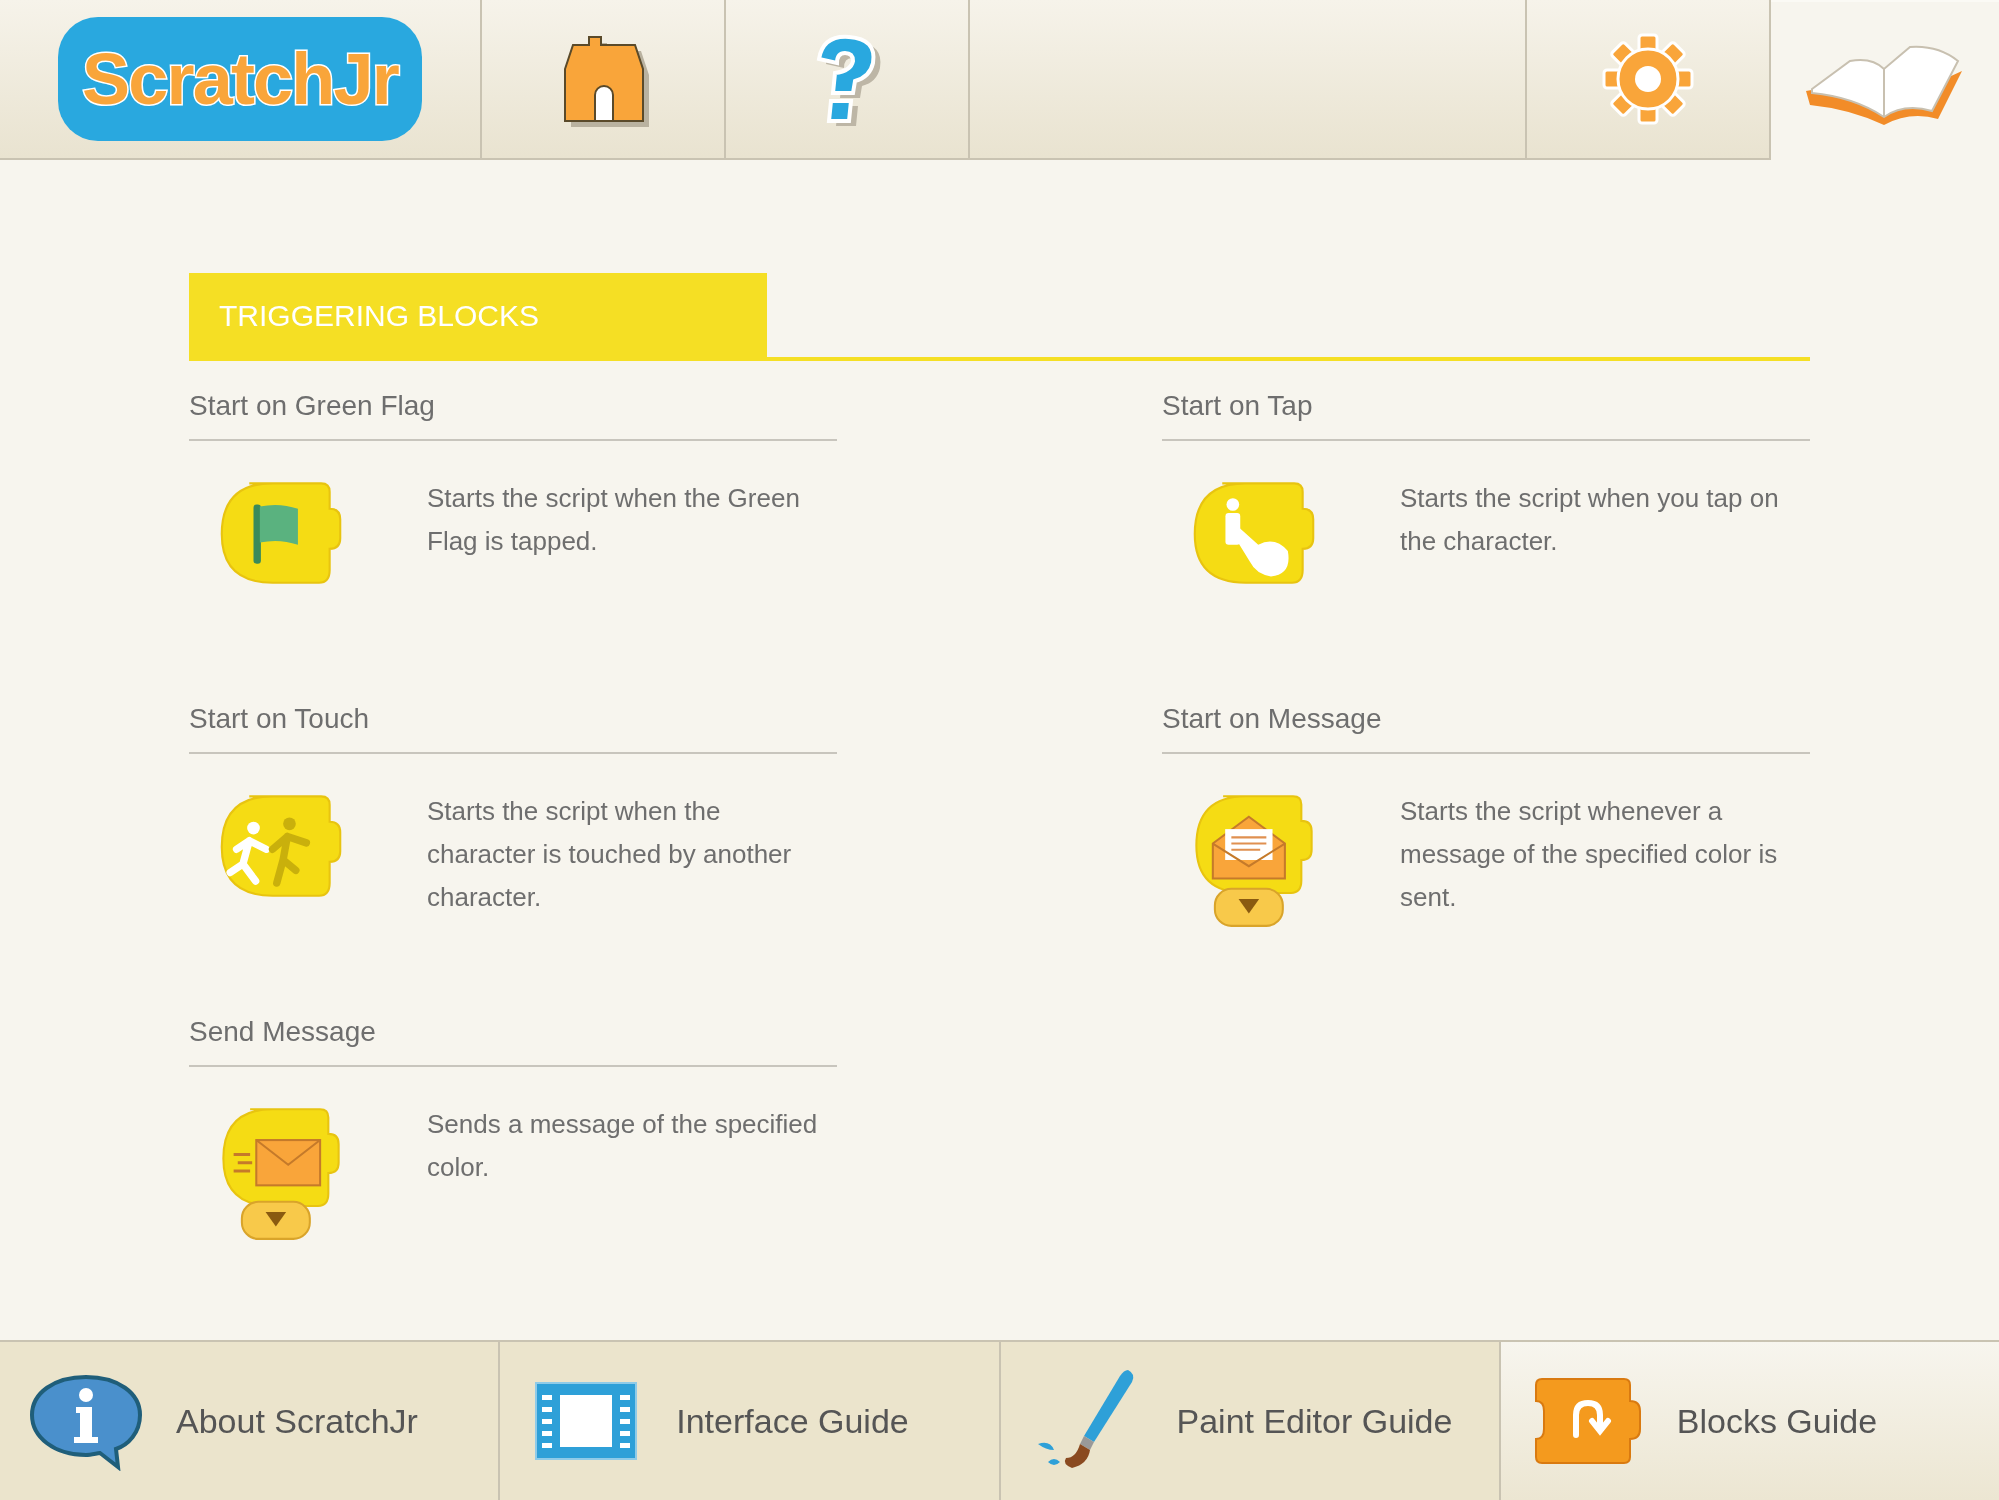 Image resolution: width=1999 pixels, height=1500 pixels. Describe the element at coordinates (513, 1039) in the screenshot. I see `block-name: Send Message` at that location.